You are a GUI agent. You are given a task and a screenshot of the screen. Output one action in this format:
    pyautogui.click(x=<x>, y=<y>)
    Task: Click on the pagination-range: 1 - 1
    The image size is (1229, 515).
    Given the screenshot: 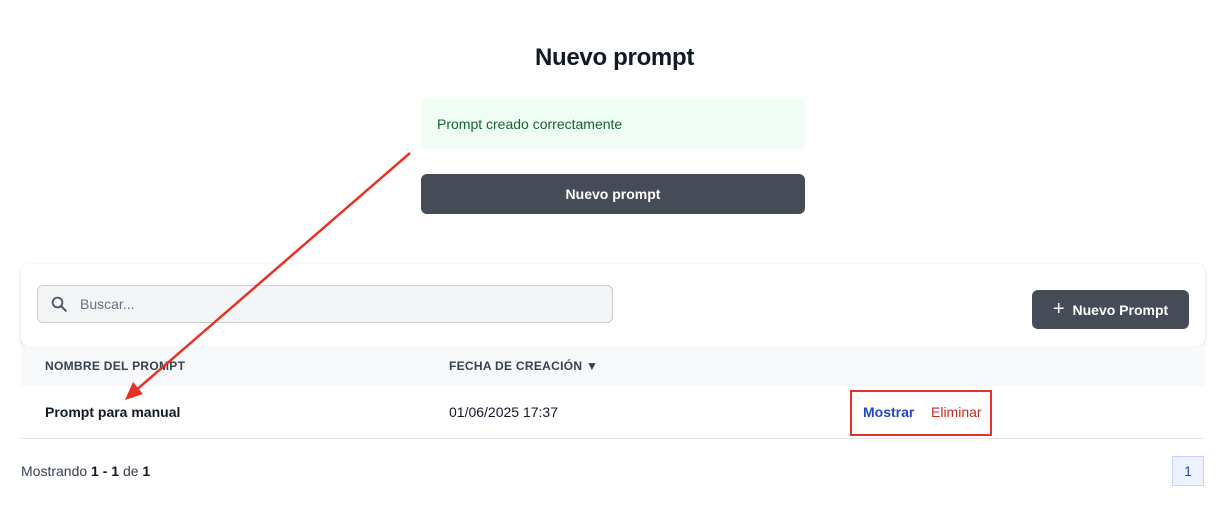 What is the action you would take?
    pyautogui.click(x=105, y=471)
    